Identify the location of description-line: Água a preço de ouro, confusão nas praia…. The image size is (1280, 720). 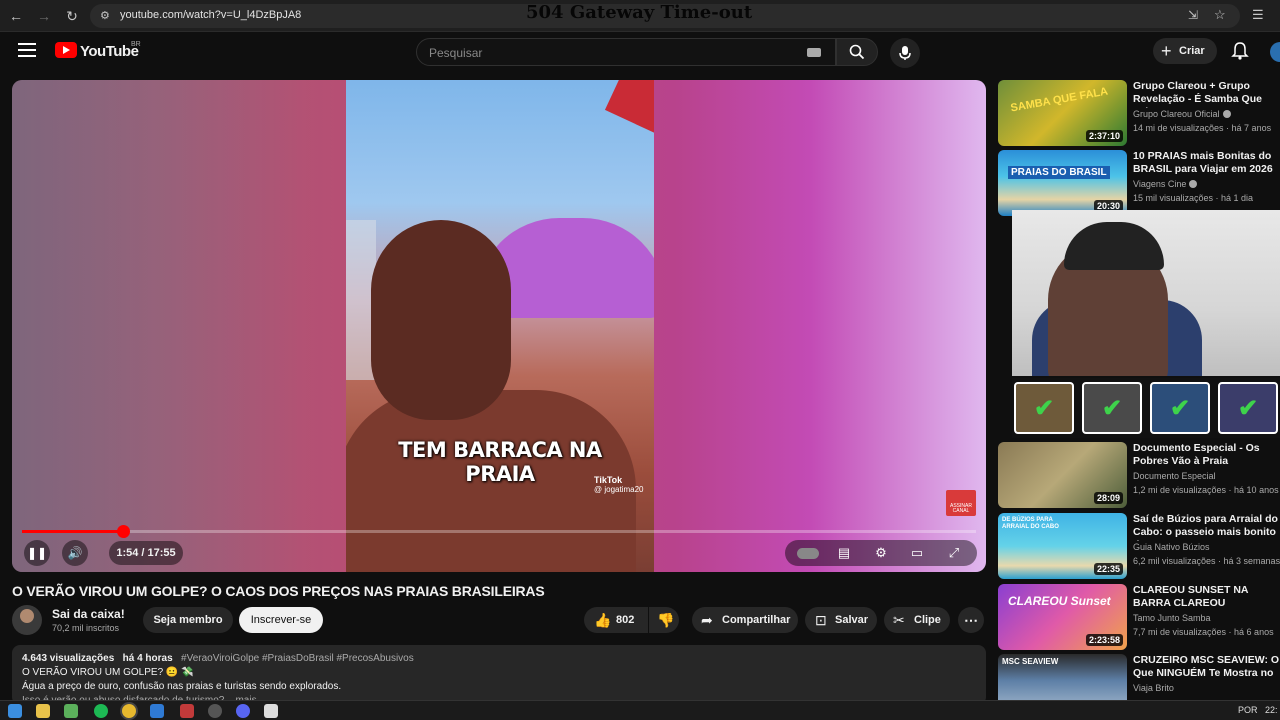
(182, 686).